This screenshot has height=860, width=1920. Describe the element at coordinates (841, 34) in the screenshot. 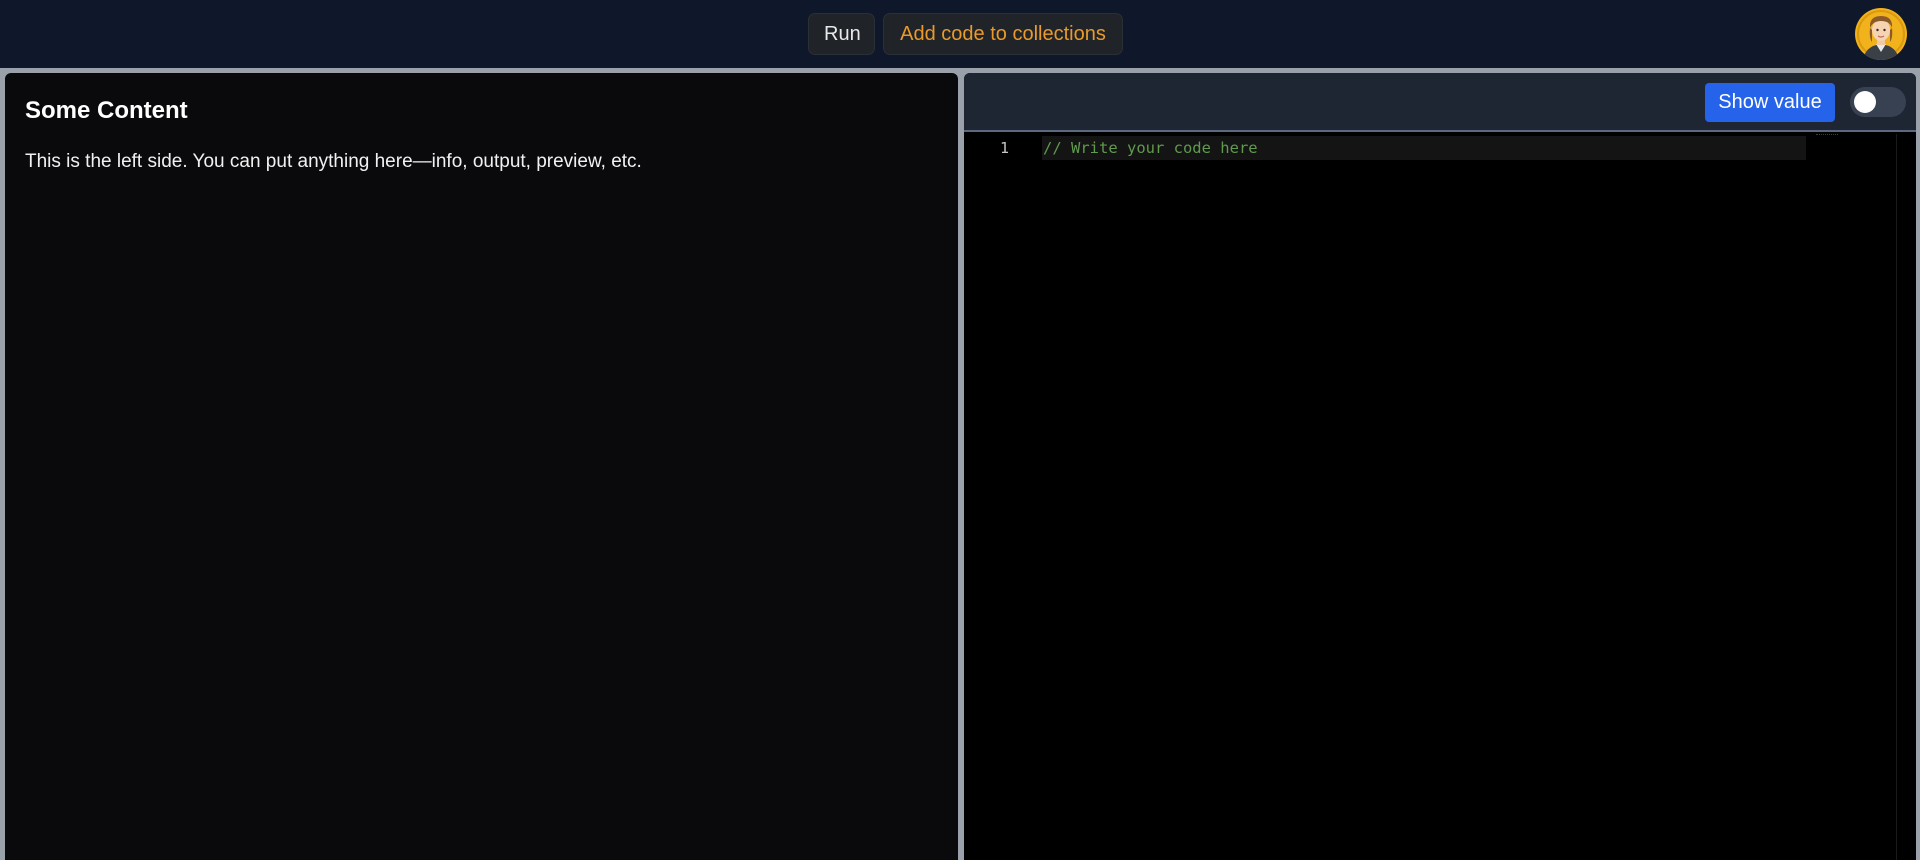

I see `run-button: Run` at that location.